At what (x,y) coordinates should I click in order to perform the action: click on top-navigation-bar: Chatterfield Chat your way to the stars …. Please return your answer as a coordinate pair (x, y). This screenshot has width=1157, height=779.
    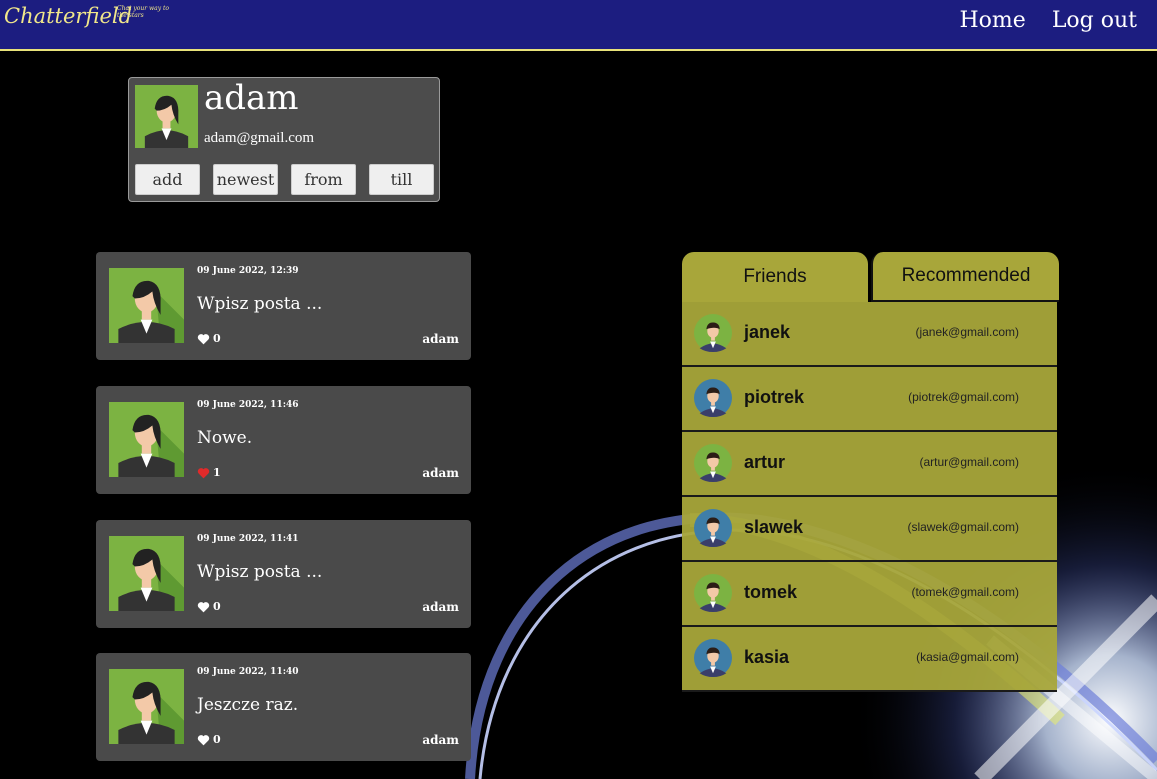
    Looking at the image, I should click on (578, 25).